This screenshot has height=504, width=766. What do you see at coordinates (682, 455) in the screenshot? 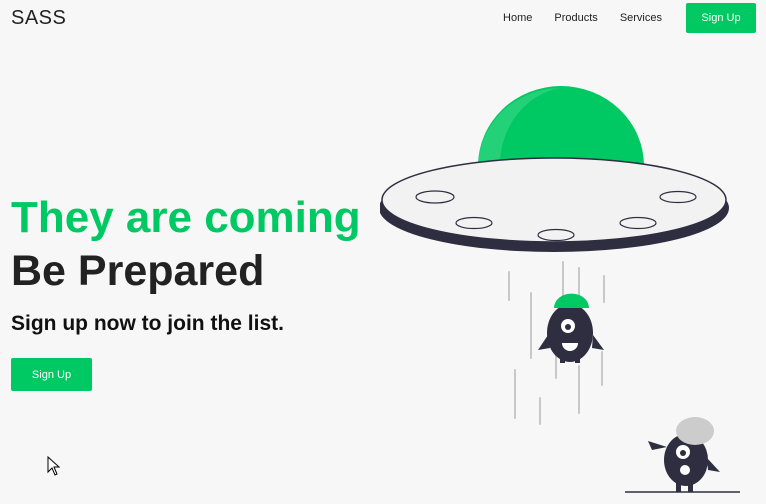
I see `ground-alien` at bounding box center [682, 455].